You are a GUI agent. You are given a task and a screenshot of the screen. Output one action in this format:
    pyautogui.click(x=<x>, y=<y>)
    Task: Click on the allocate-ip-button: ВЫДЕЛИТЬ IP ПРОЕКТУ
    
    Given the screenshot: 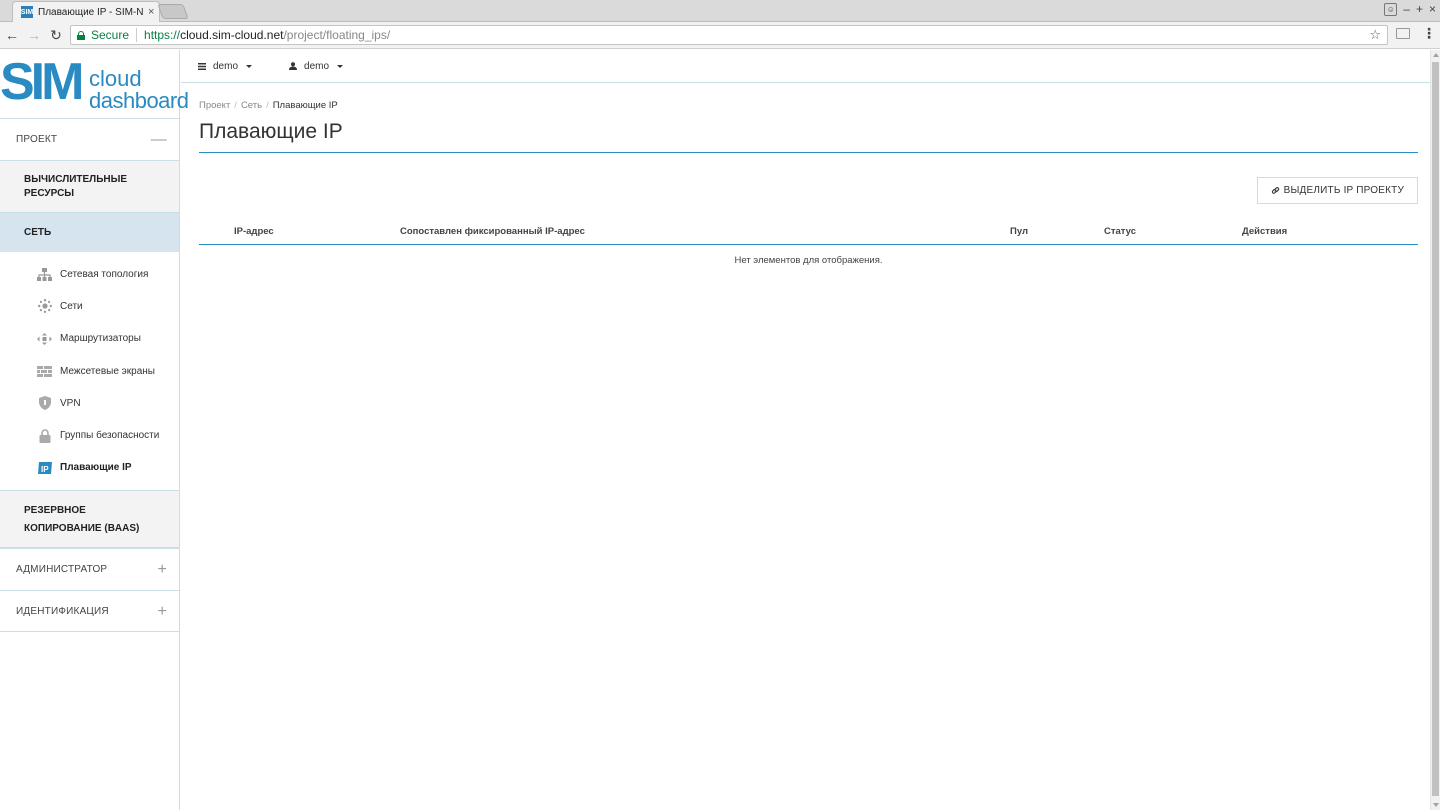 What is the action you would take?
    pyautogui.click(x=1337, y=190)
    